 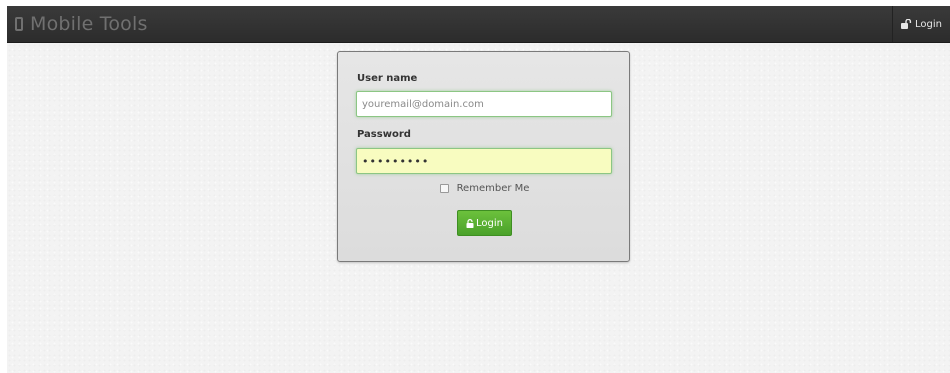 I want to click on top-navbar: Mobile Tools Login, so click(x=478, y=24).